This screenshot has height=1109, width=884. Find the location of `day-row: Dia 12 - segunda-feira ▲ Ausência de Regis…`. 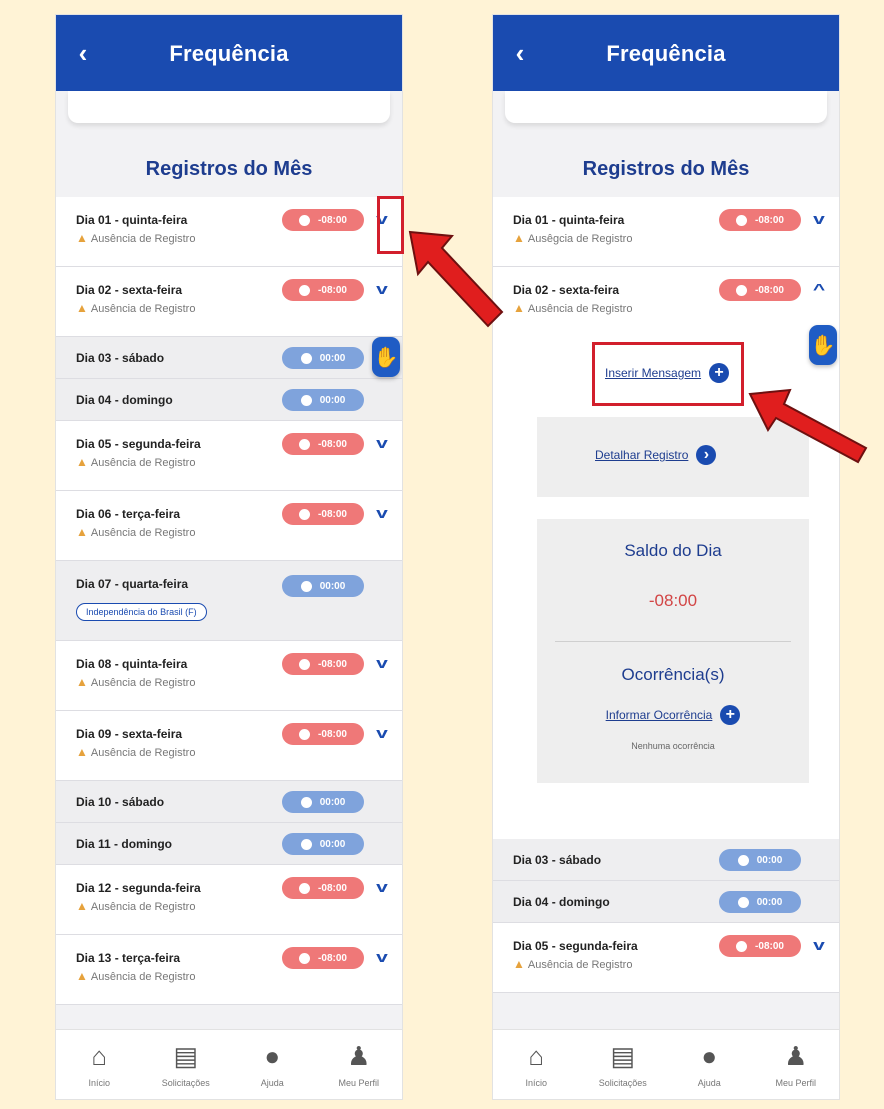

day-row: Dia 12 - segunda-feira ▲ Ausência de Regis… is located at coordinates (229, 900).